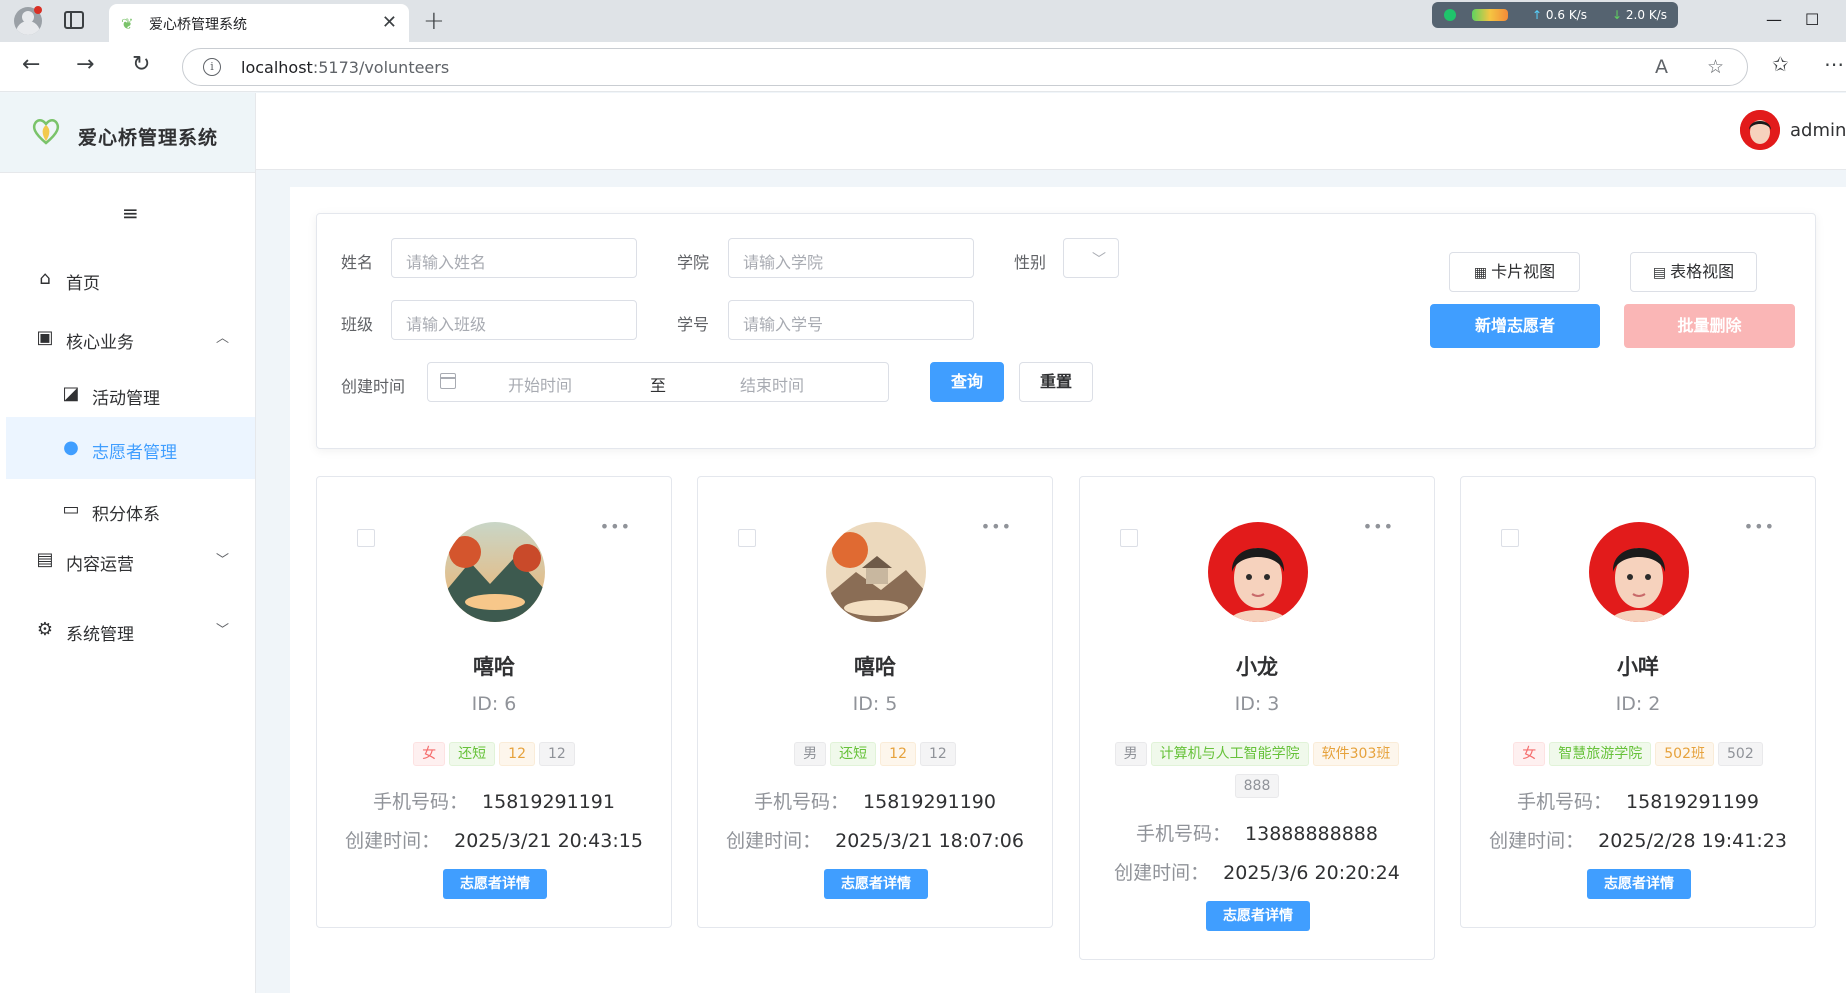 This screenshot has height=993, width=1846. I want to click on favorite-star-icon: ☆, so click(1715, 67).